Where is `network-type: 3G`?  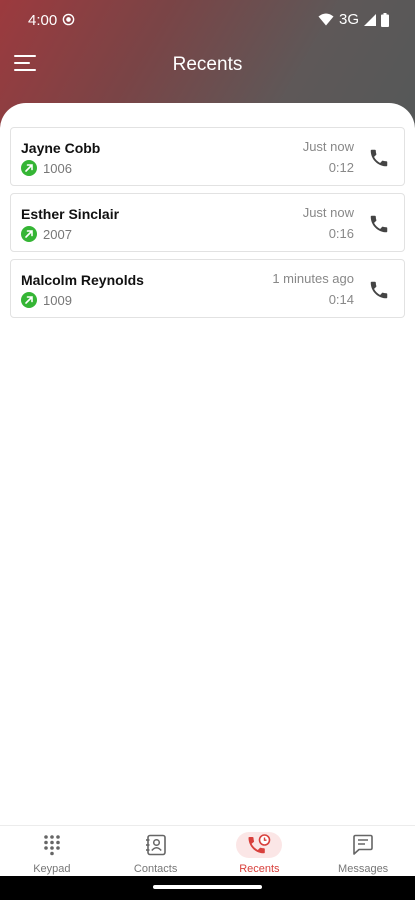 network-type: 3G is located at coordinates (348, 19).